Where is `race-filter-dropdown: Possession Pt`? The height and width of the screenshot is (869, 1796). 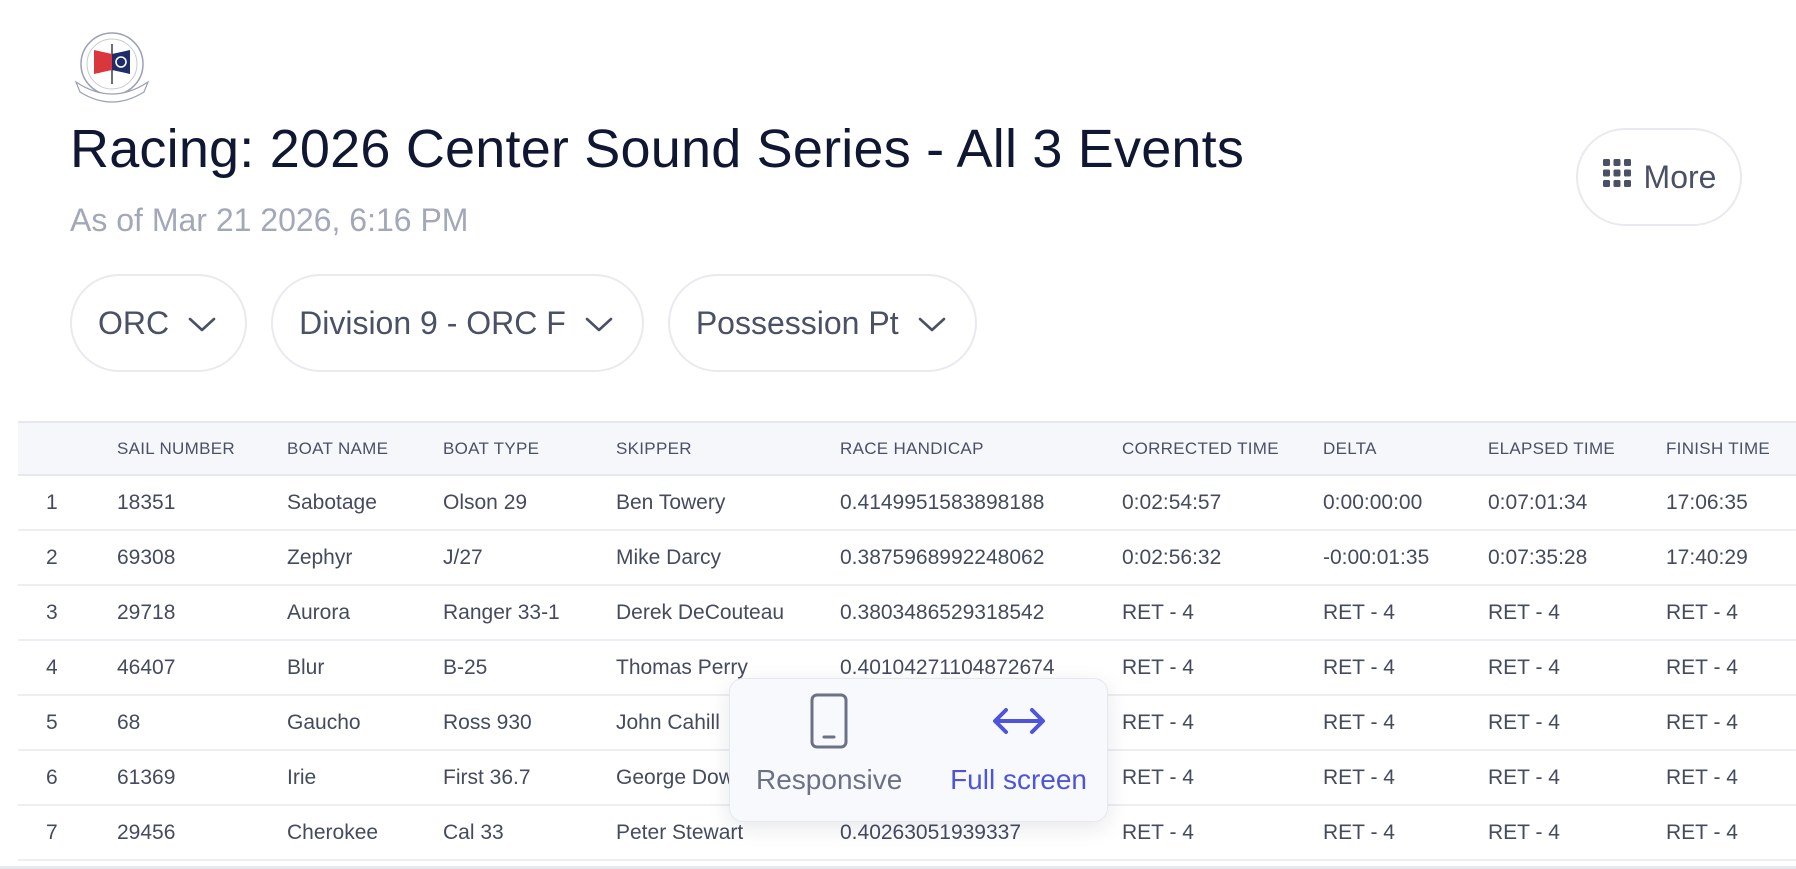 race-filter-dropdown: Possession Pt is located at coordinates (822, 323).